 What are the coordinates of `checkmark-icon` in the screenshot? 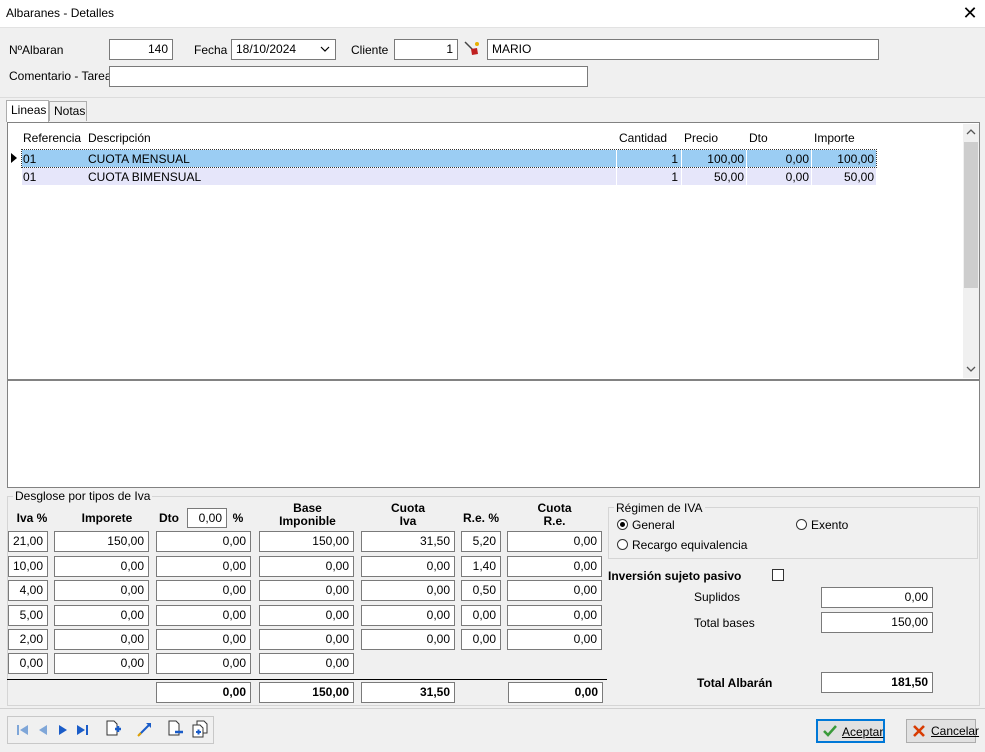 It's located at (830, 731).